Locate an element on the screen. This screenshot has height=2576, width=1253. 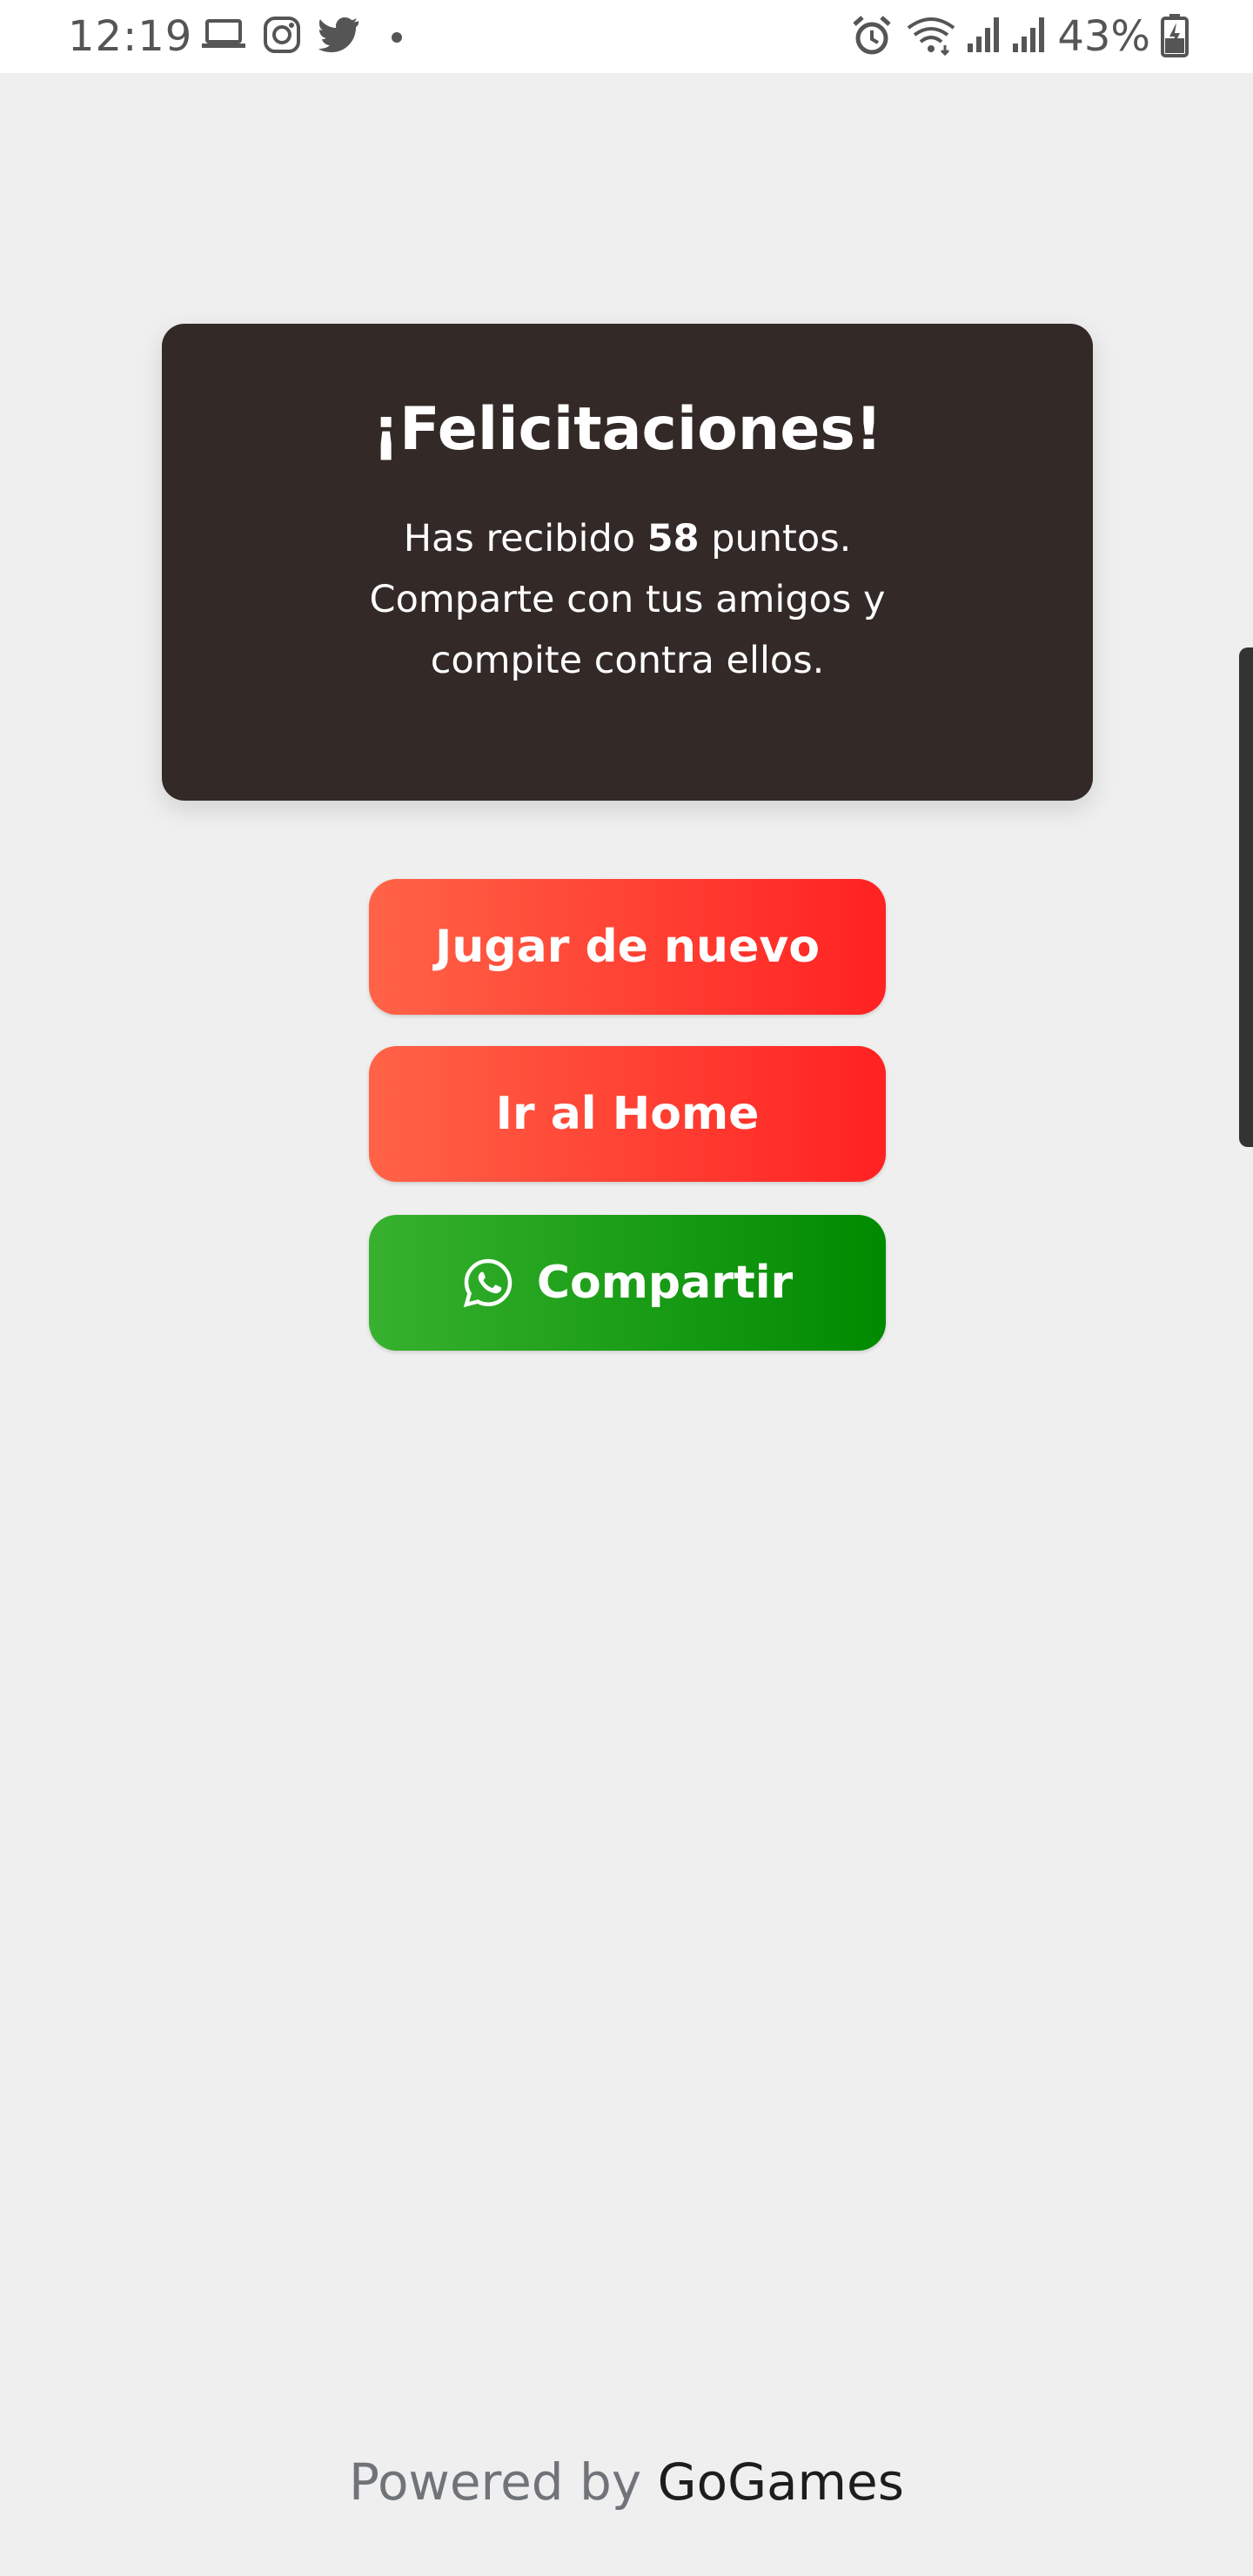
battery-icon is located at coordinates (1175, 37).